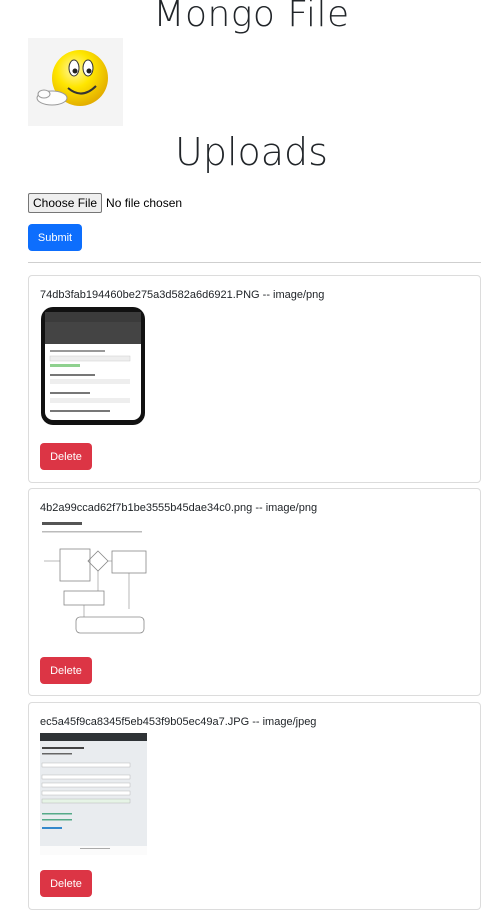 The height and width of the screenshot is (917, 503). I want to click on submit-button: Submit, so click(55, 237).